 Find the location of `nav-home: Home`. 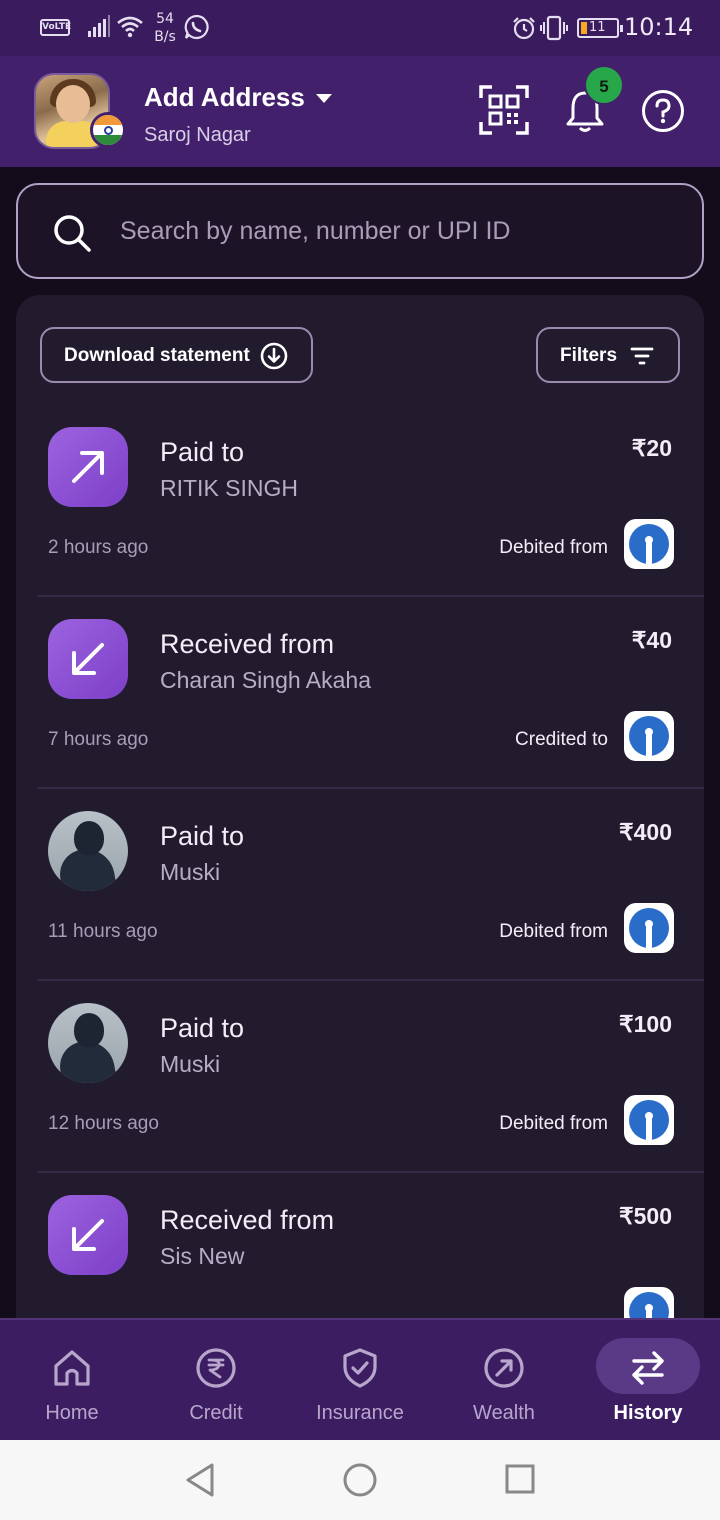

nav-home: Home is located at coordinates (72, 1381).